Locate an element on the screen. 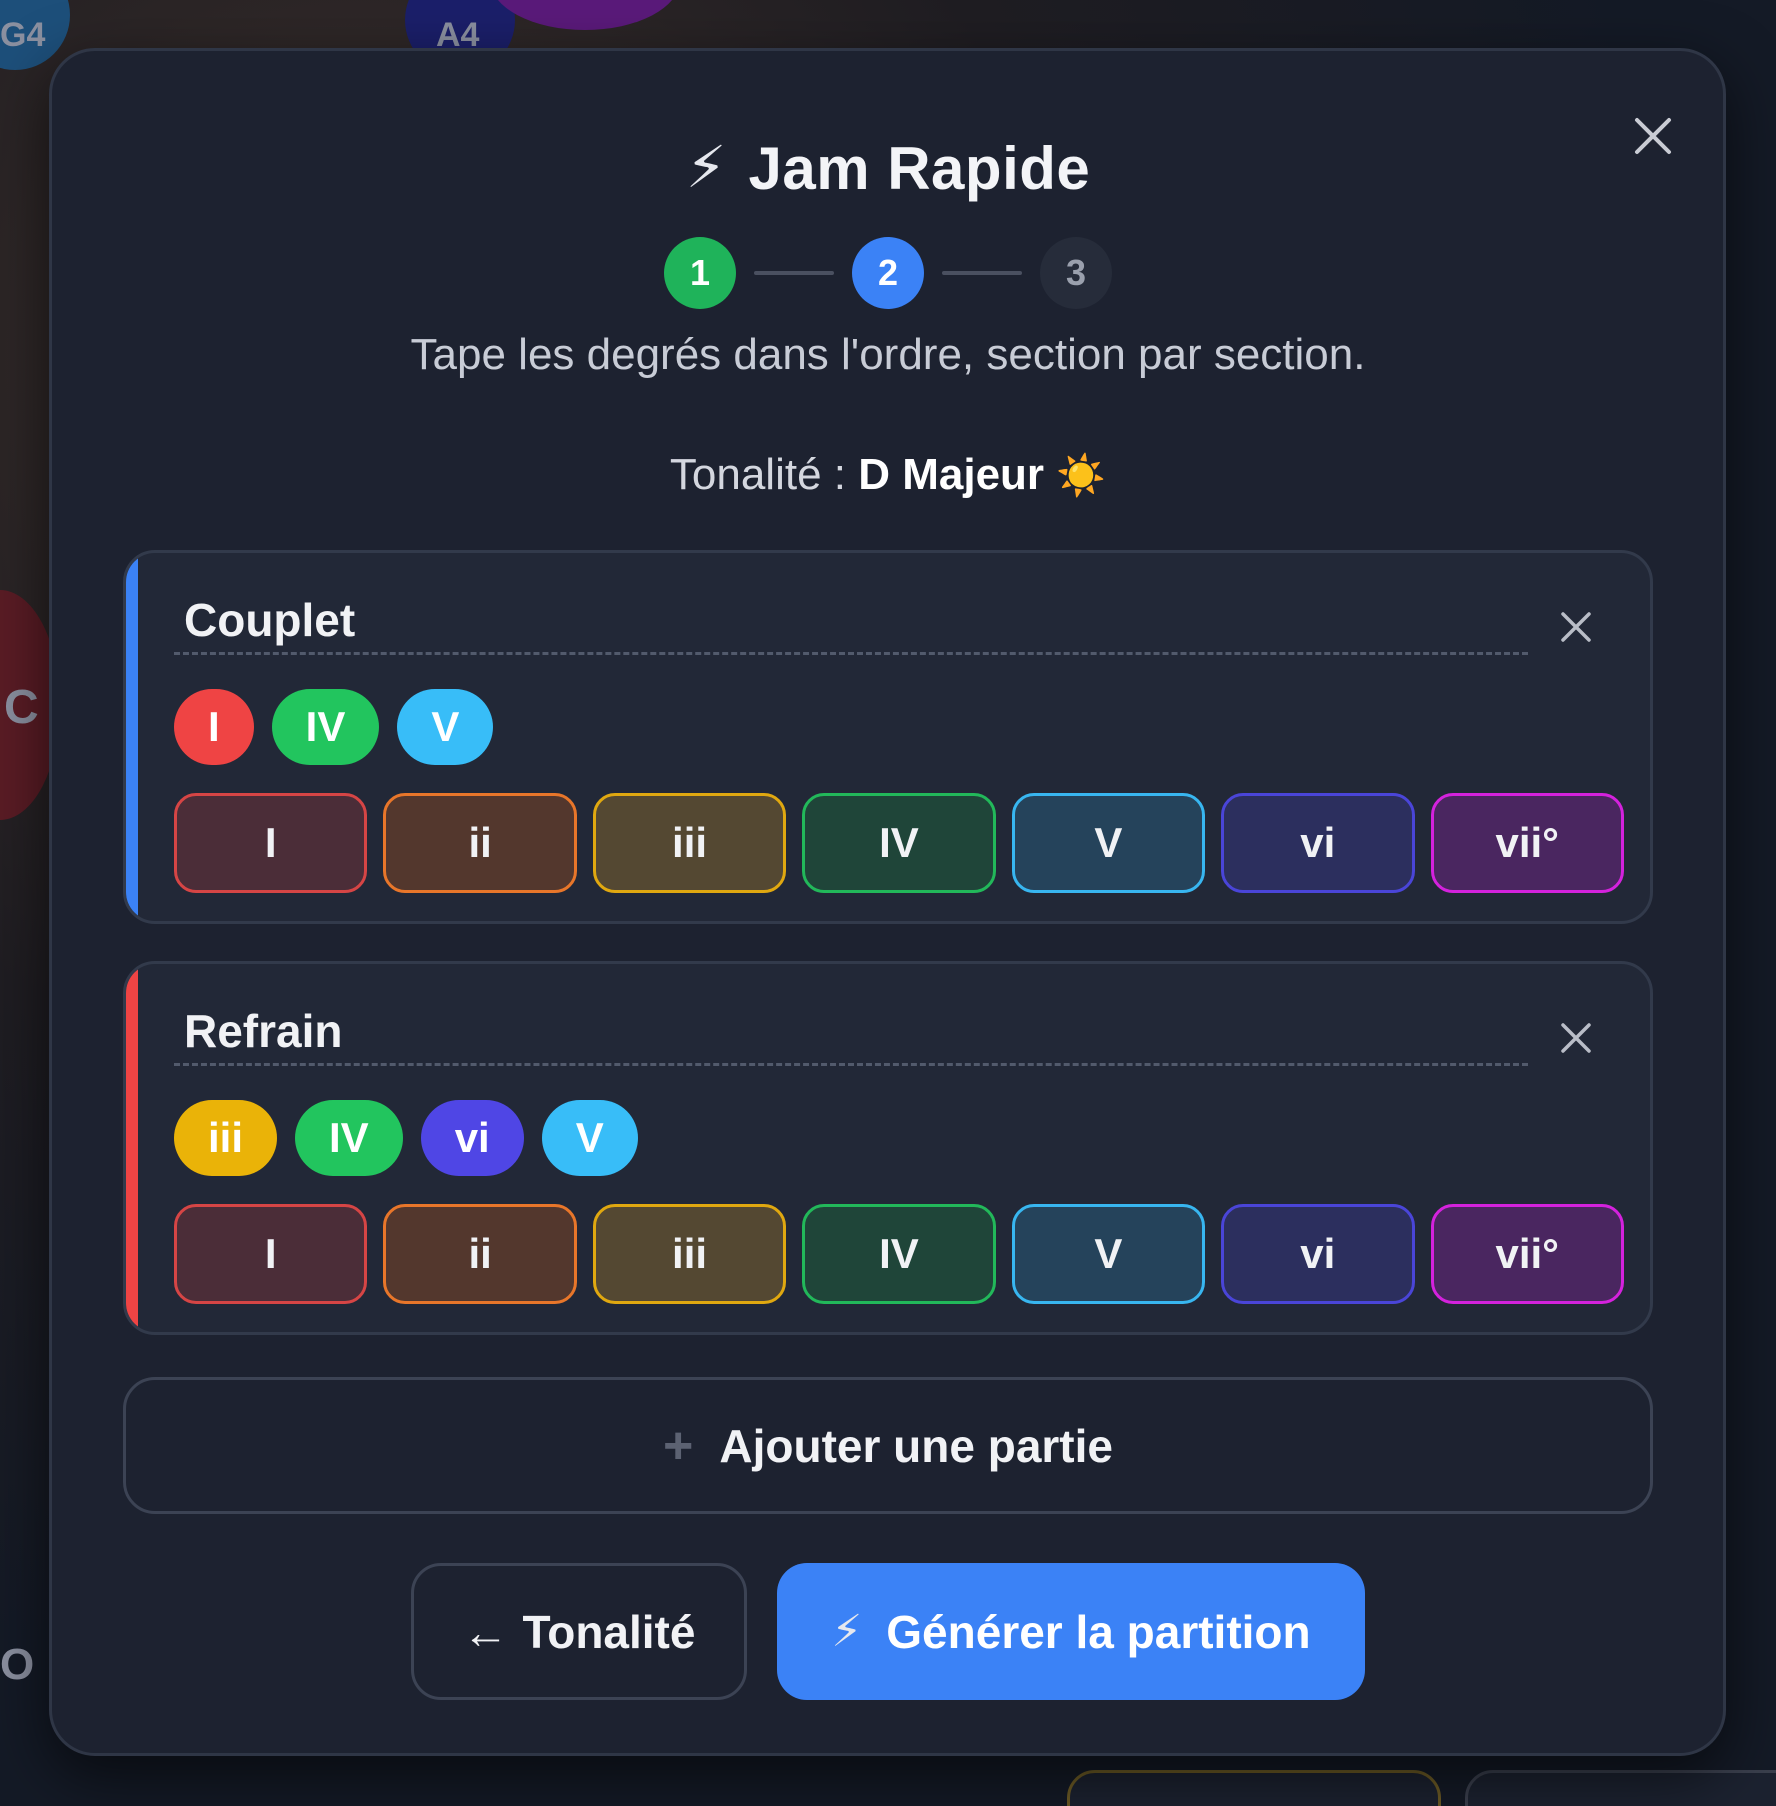  step-2: 2 is located at coordinates (888, 273).